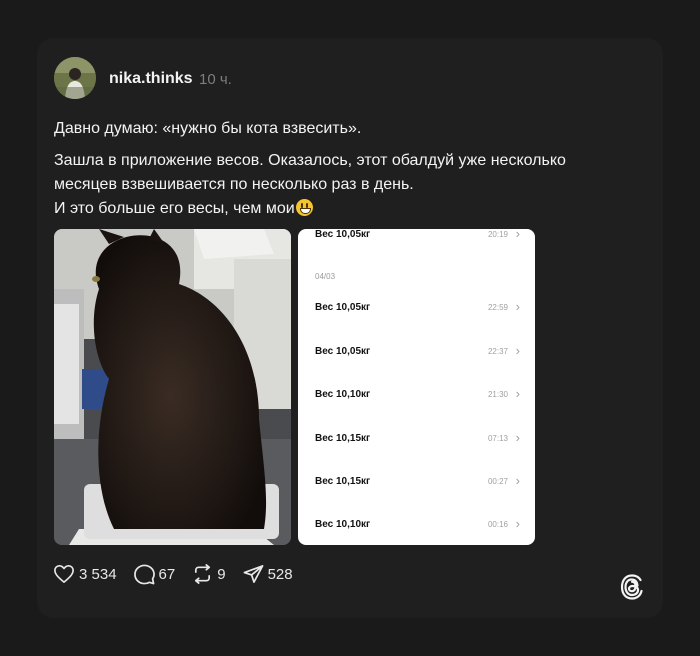  I want to click on weight-row: Вес 10,05кг 22:59 ›, so click(416, 309).